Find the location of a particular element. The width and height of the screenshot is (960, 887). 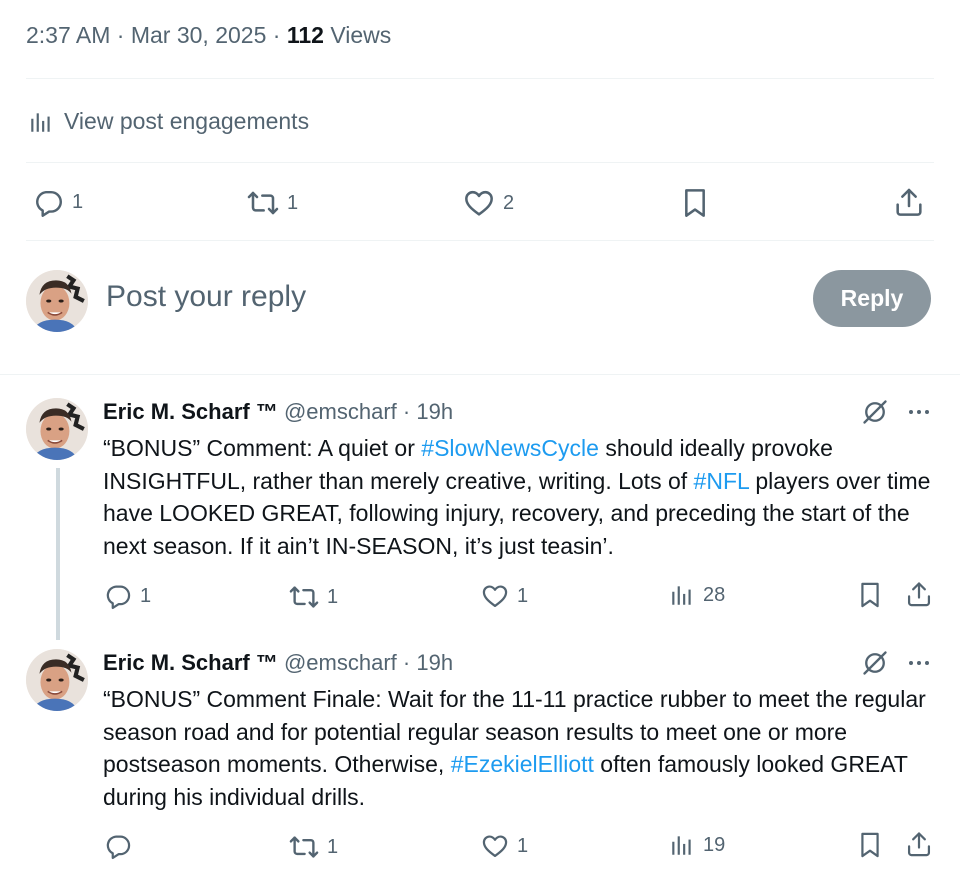

view-engagements-label: View post engagements is located at coordinates (187, 121).